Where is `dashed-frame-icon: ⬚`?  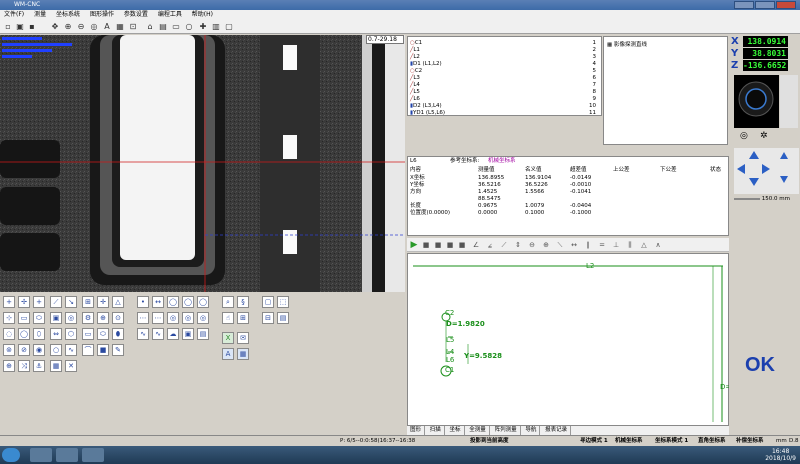 dashed-frame-icon: ⬚ is located at coordinates (283, 302).